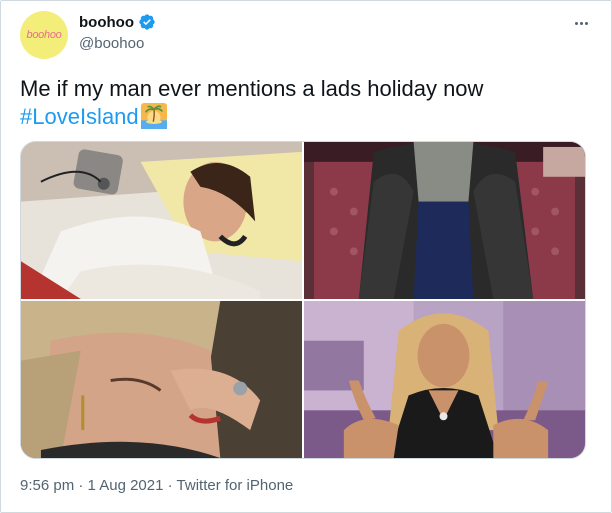 This screenshot has width=612, height=513. Describe the element at coordinates (444, 379) in the screenshot. I see `photo-tv-host-crying` at that location.